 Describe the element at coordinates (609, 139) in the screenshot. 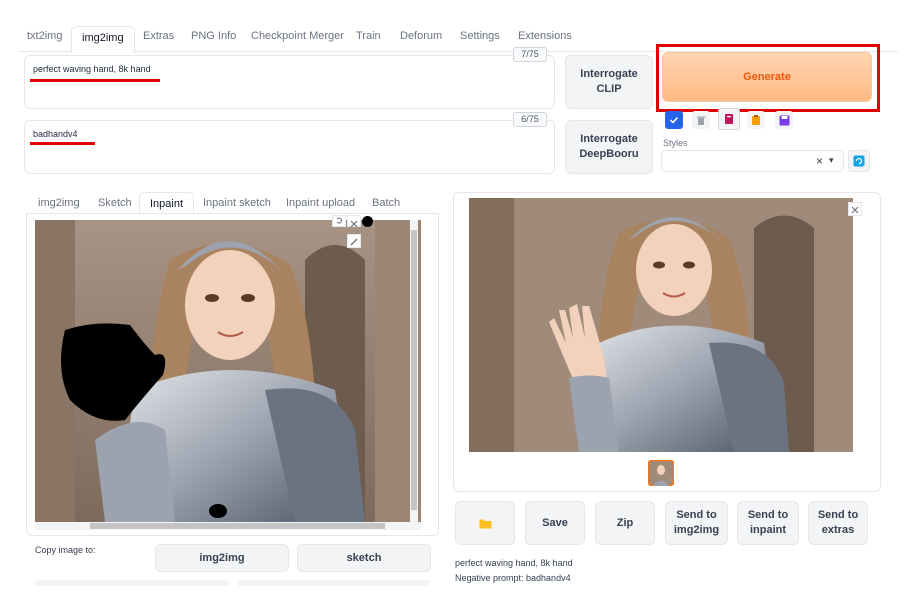

I see `interrogate-deepbooru-line1: Interrogate` at that location.